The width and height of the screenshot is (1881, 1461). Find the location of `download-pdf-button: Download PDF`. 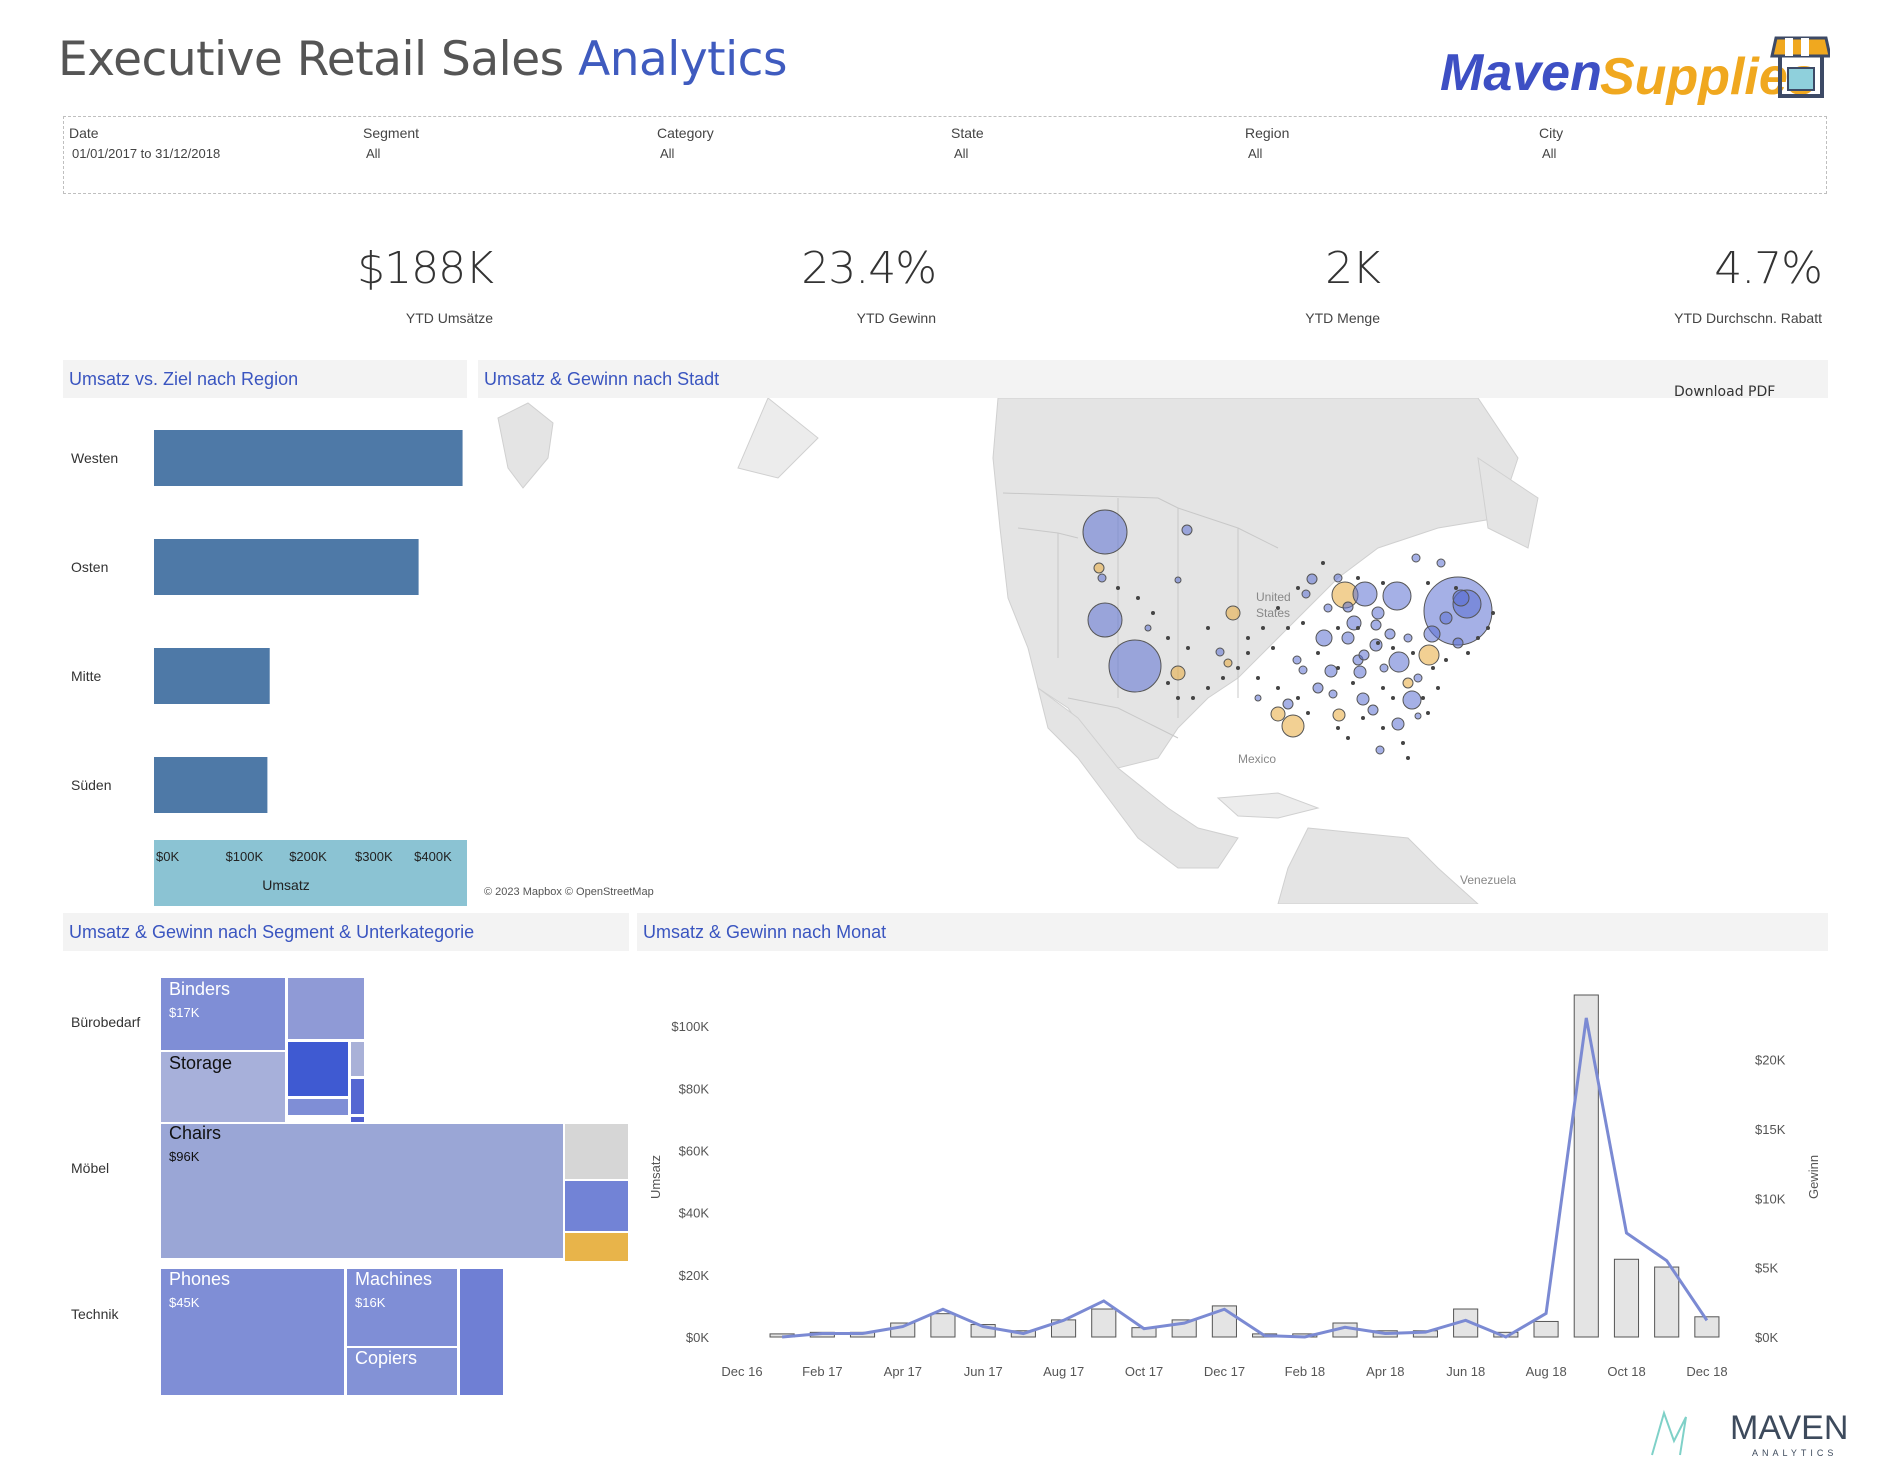

download-pdf-button: Download PDF is located at coordinates (1724, 392).